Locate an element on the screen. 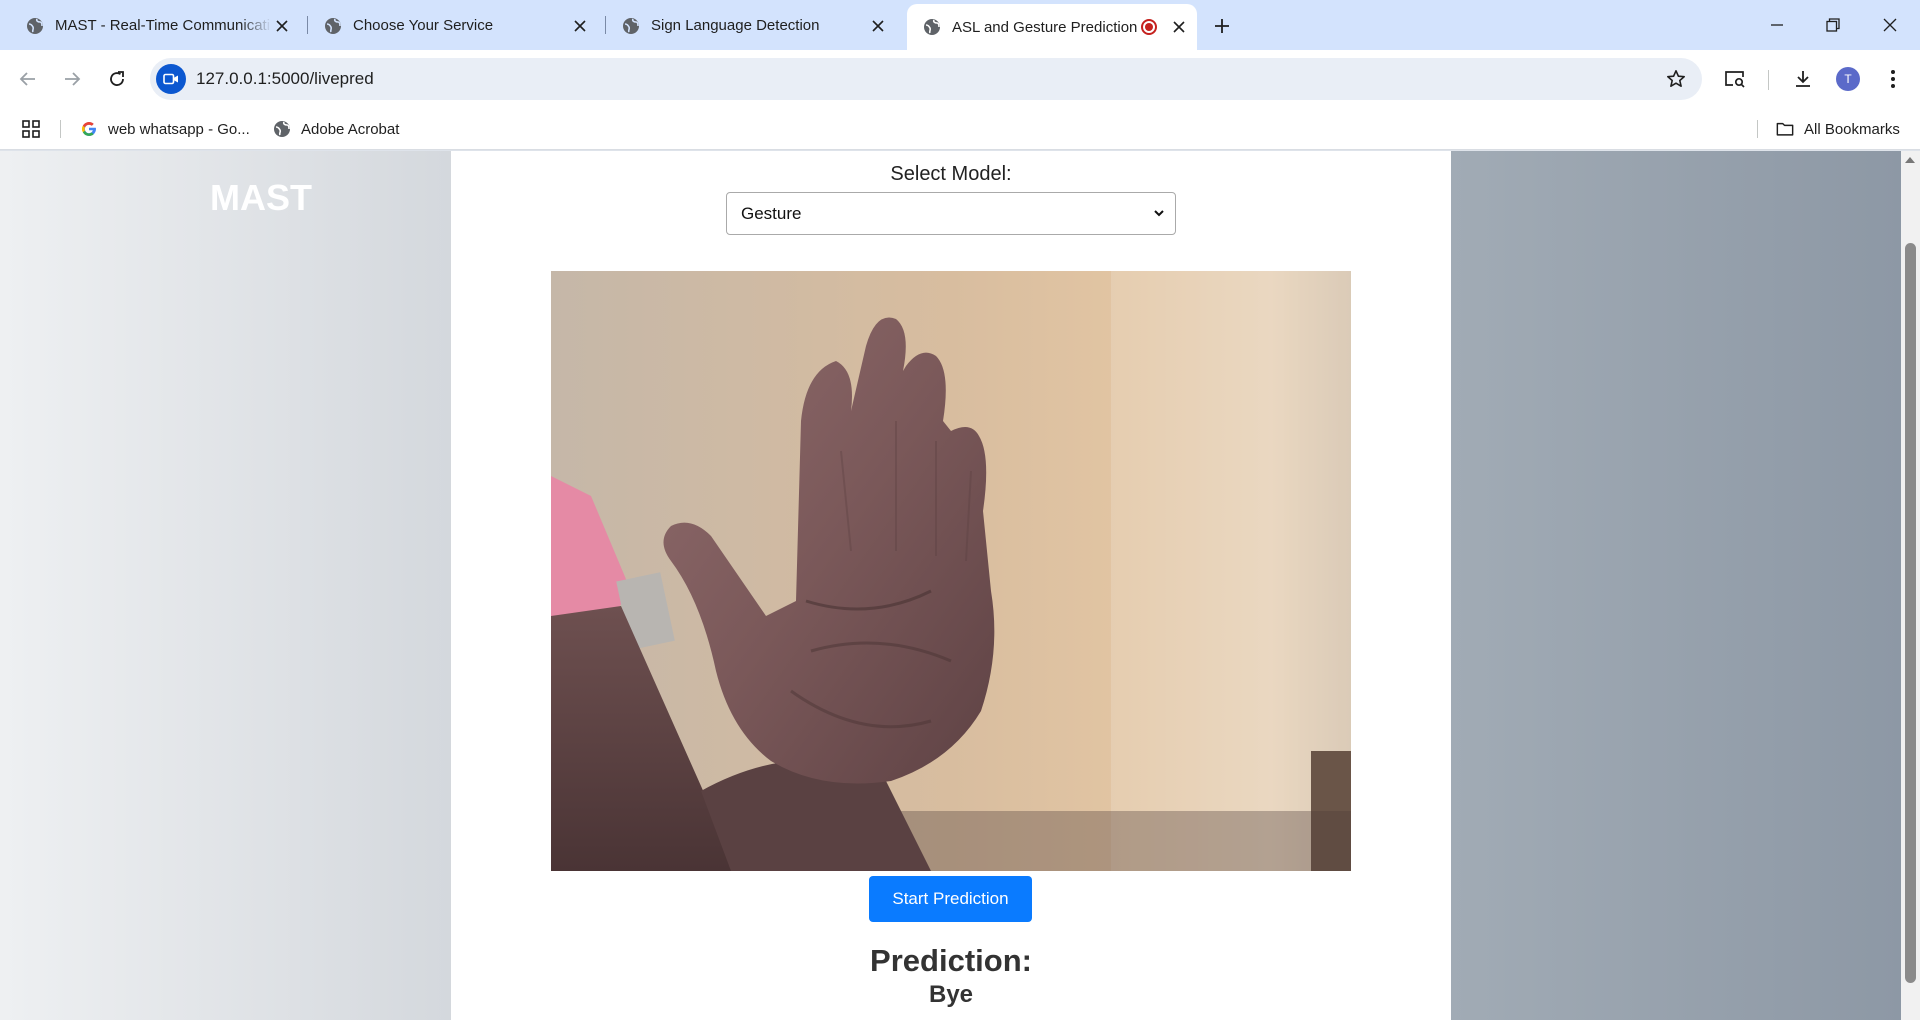  plus-icon is located at coordinates (1222, 26).